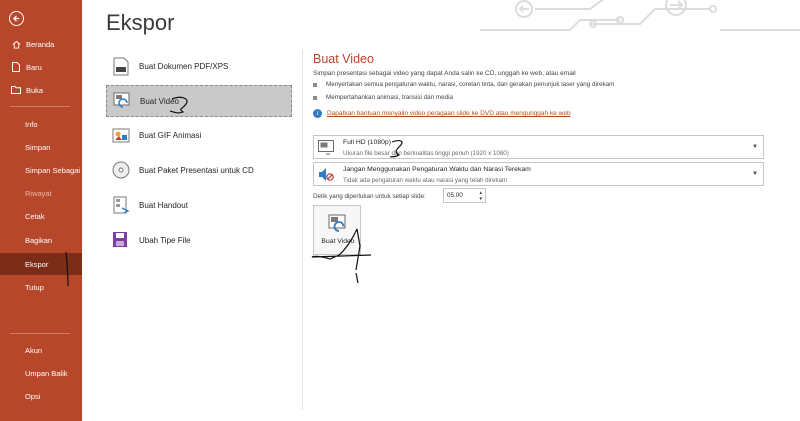 This screenshot has width=800, height=421. I want to click on sidebar-item-opsi: Opsi, so click(41, 396).